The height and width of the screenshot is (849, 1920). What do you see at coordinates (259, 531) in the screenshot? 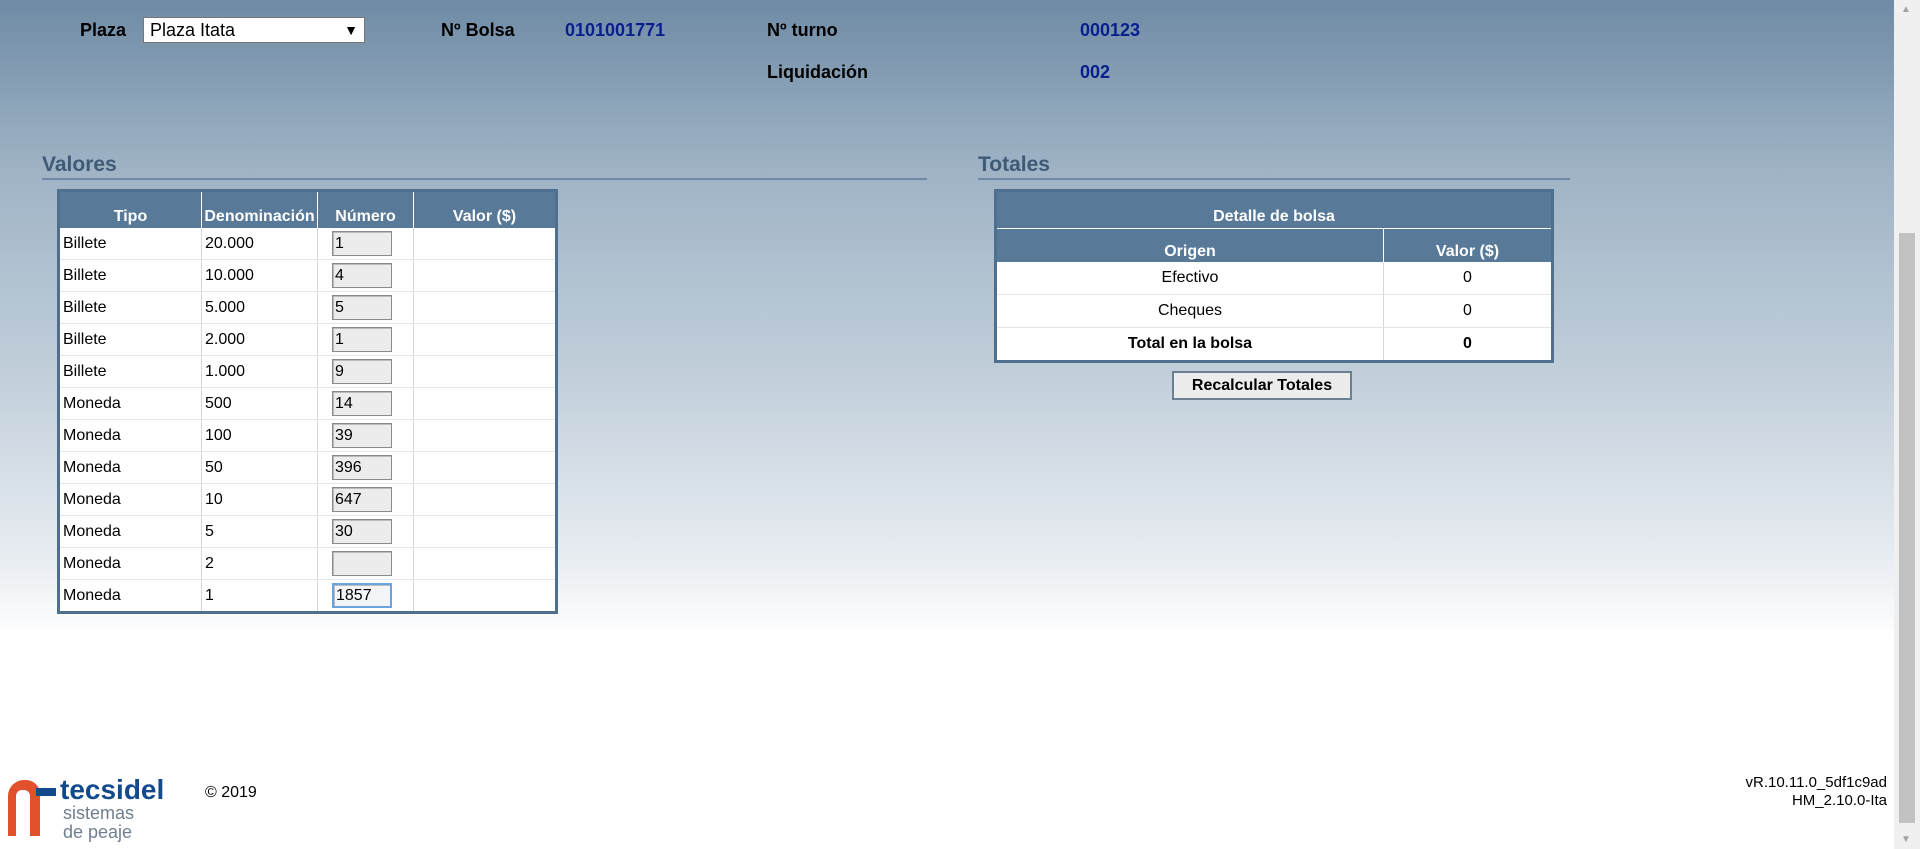
I see `denominacion-cell: 5` at bounding box center [259, 531].